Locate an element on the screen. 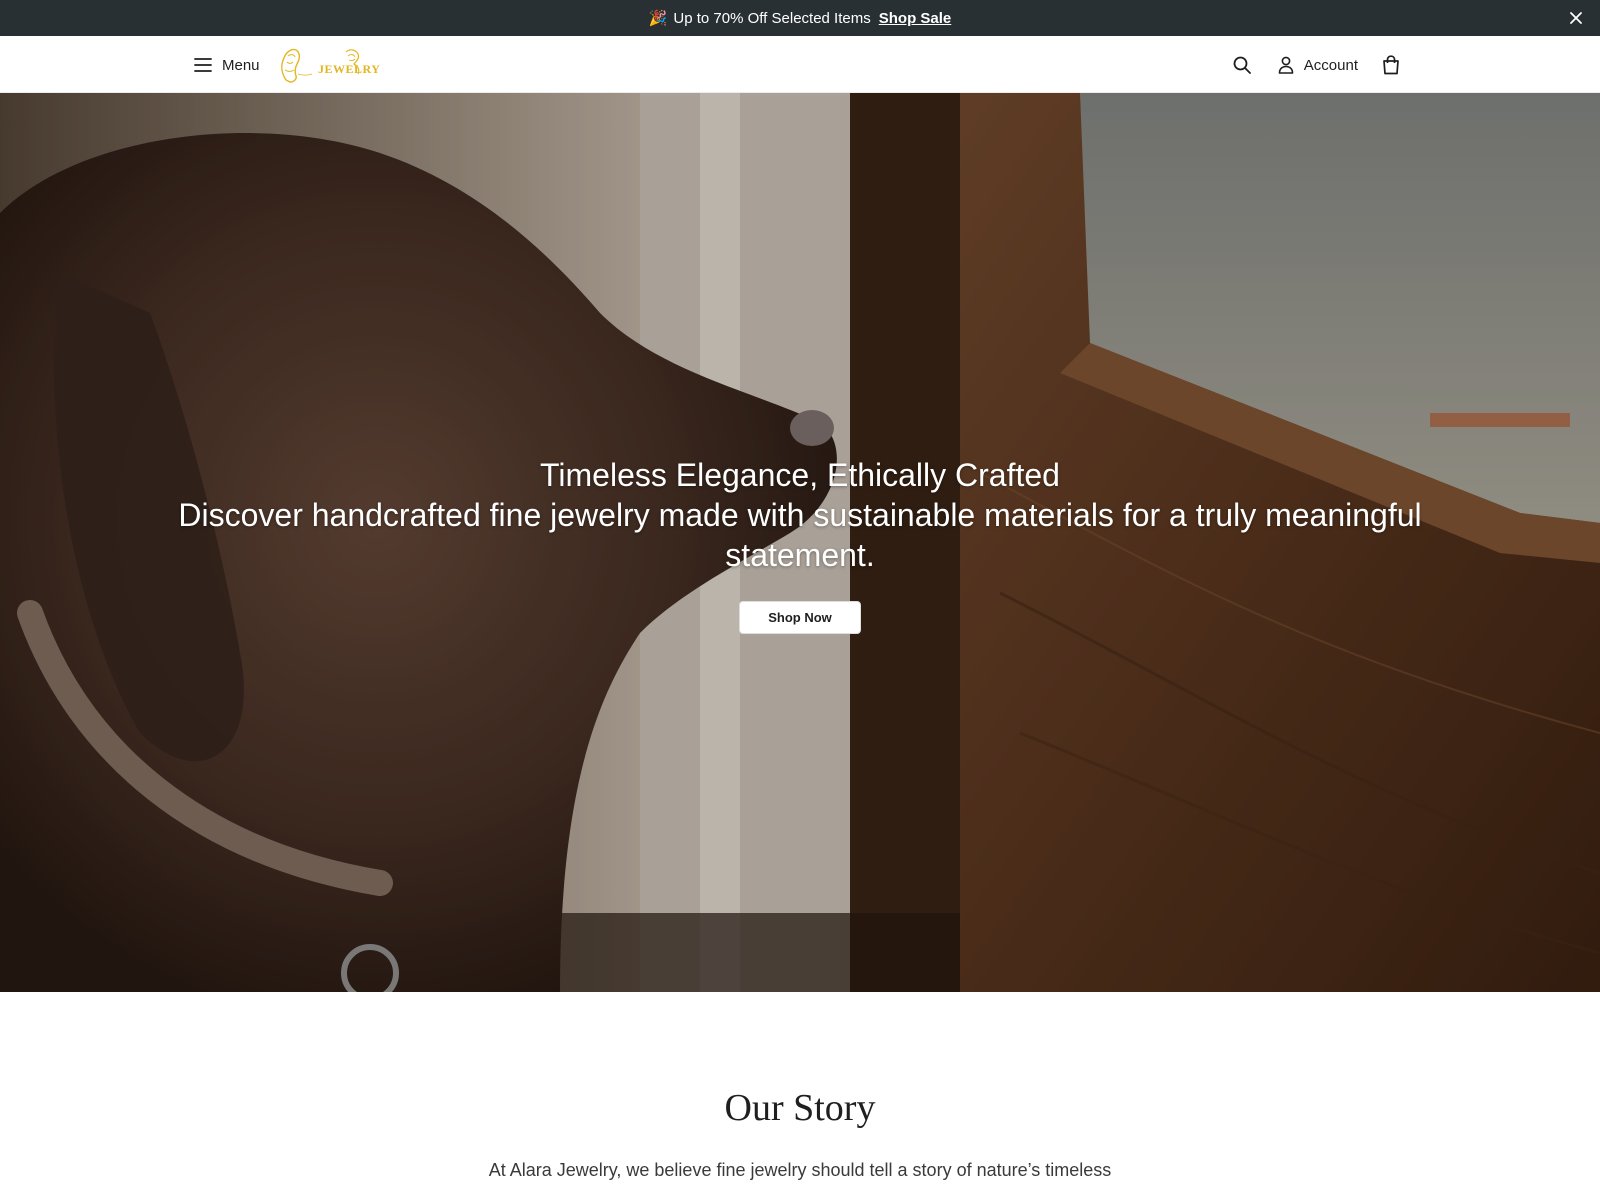 The width and height of the screenshot is (1600, 1200). menu-button: Menu is located at coordinates (227, 65).